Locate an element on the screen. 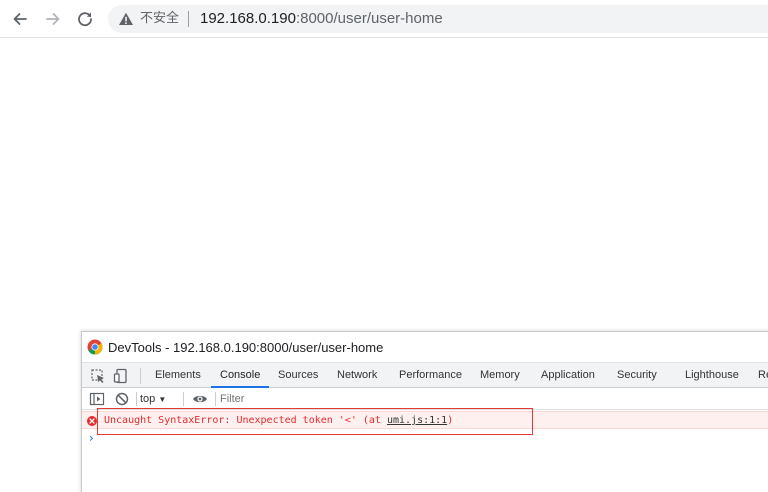  forward-button is located at coordinates (53, 19).